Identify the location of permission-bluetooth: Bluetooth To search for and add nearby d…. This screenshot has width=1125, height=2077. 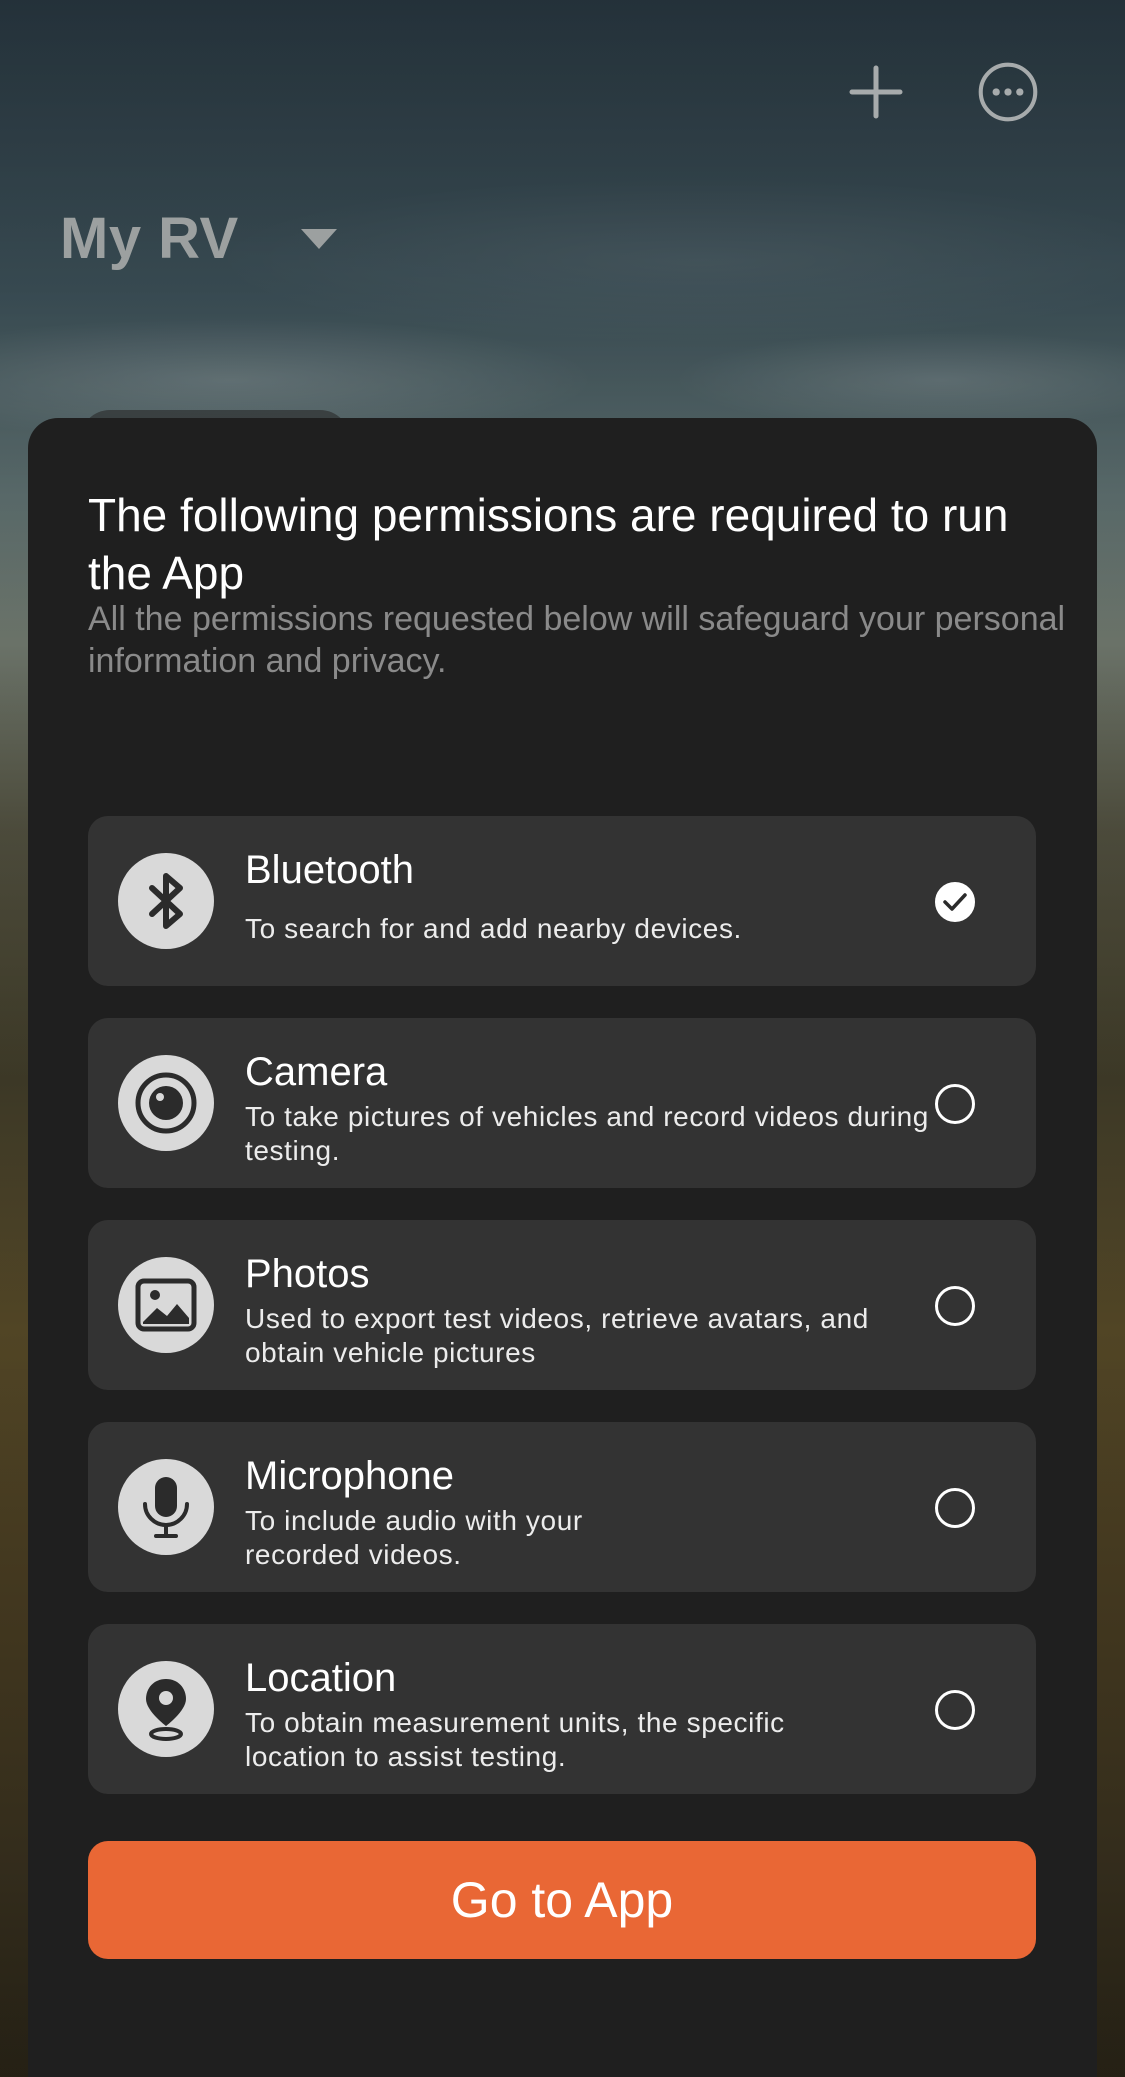
(562, 901).